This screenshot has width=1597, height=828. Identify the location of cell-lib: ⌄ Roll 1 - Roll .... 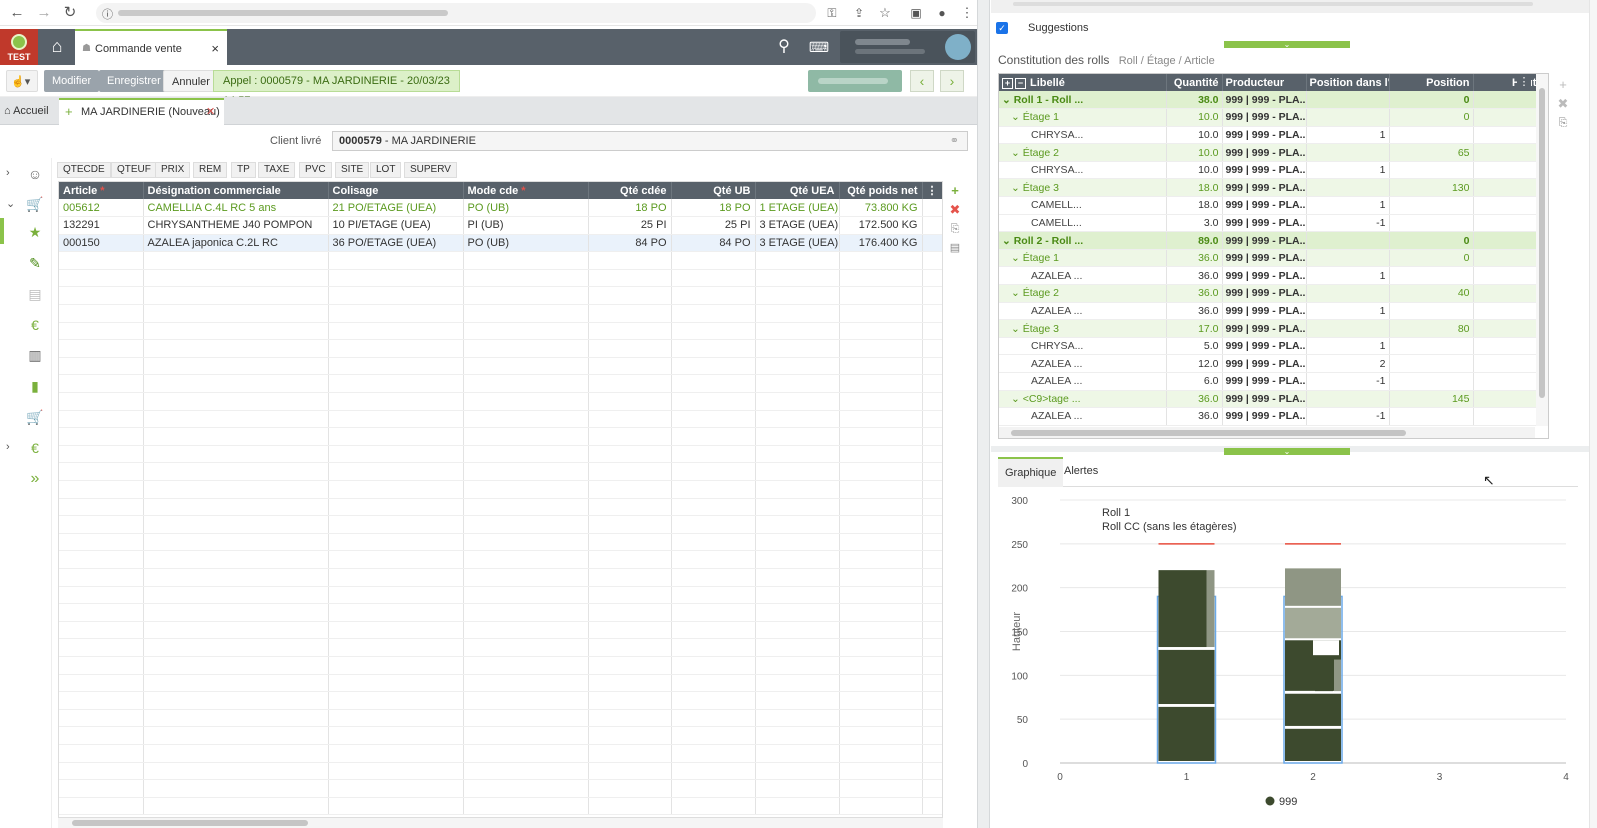
(1083, 100).